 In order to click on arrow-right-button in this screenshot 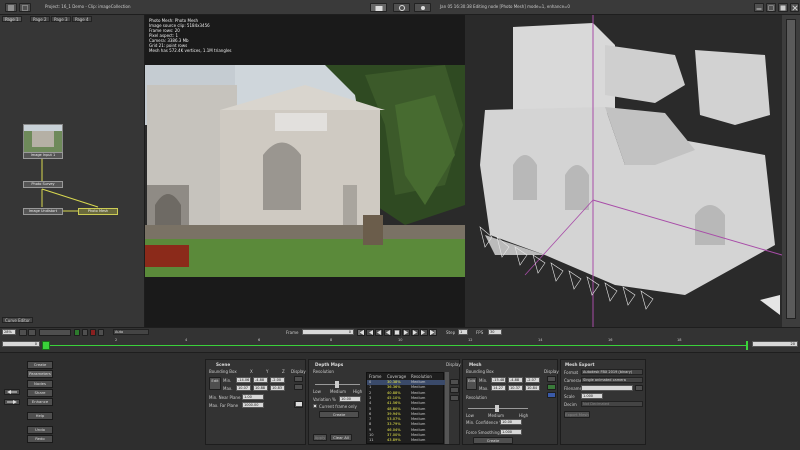, I will do `click(12, 402)`.